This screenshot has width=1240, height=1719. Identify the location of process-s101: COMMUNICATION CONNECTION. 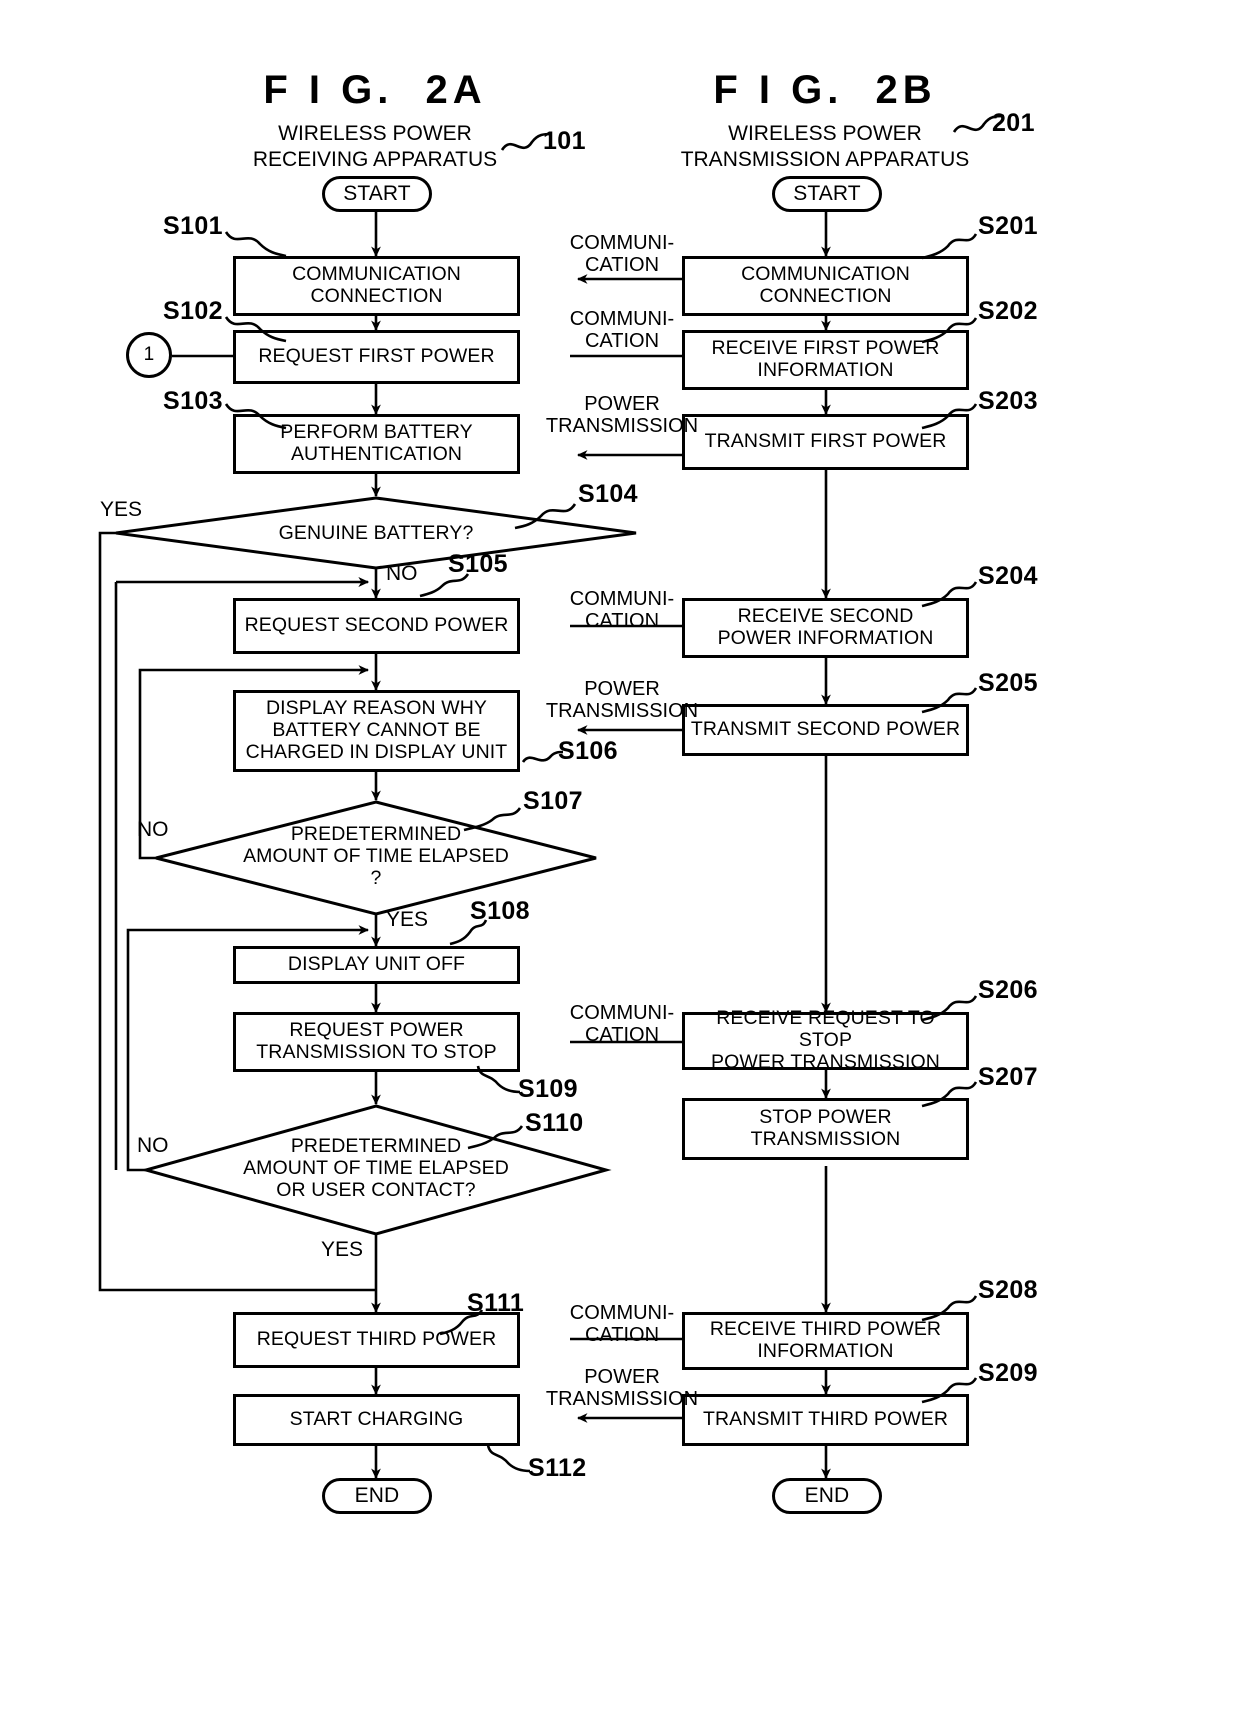
(376, 286).